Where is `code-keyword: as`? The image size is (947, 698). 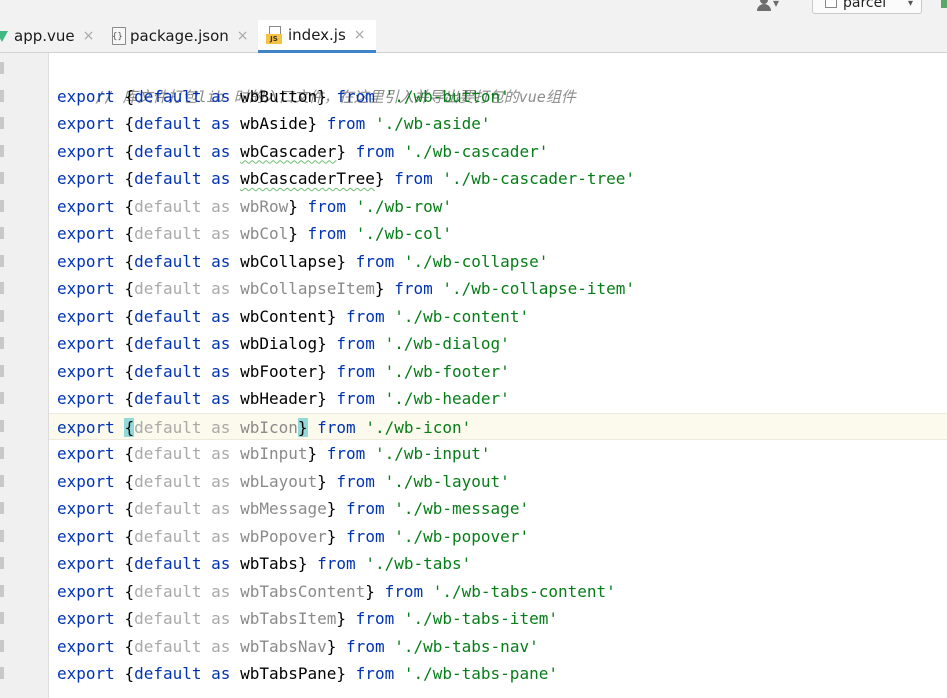
code-keyword: as is located at coordinates (221, 206).